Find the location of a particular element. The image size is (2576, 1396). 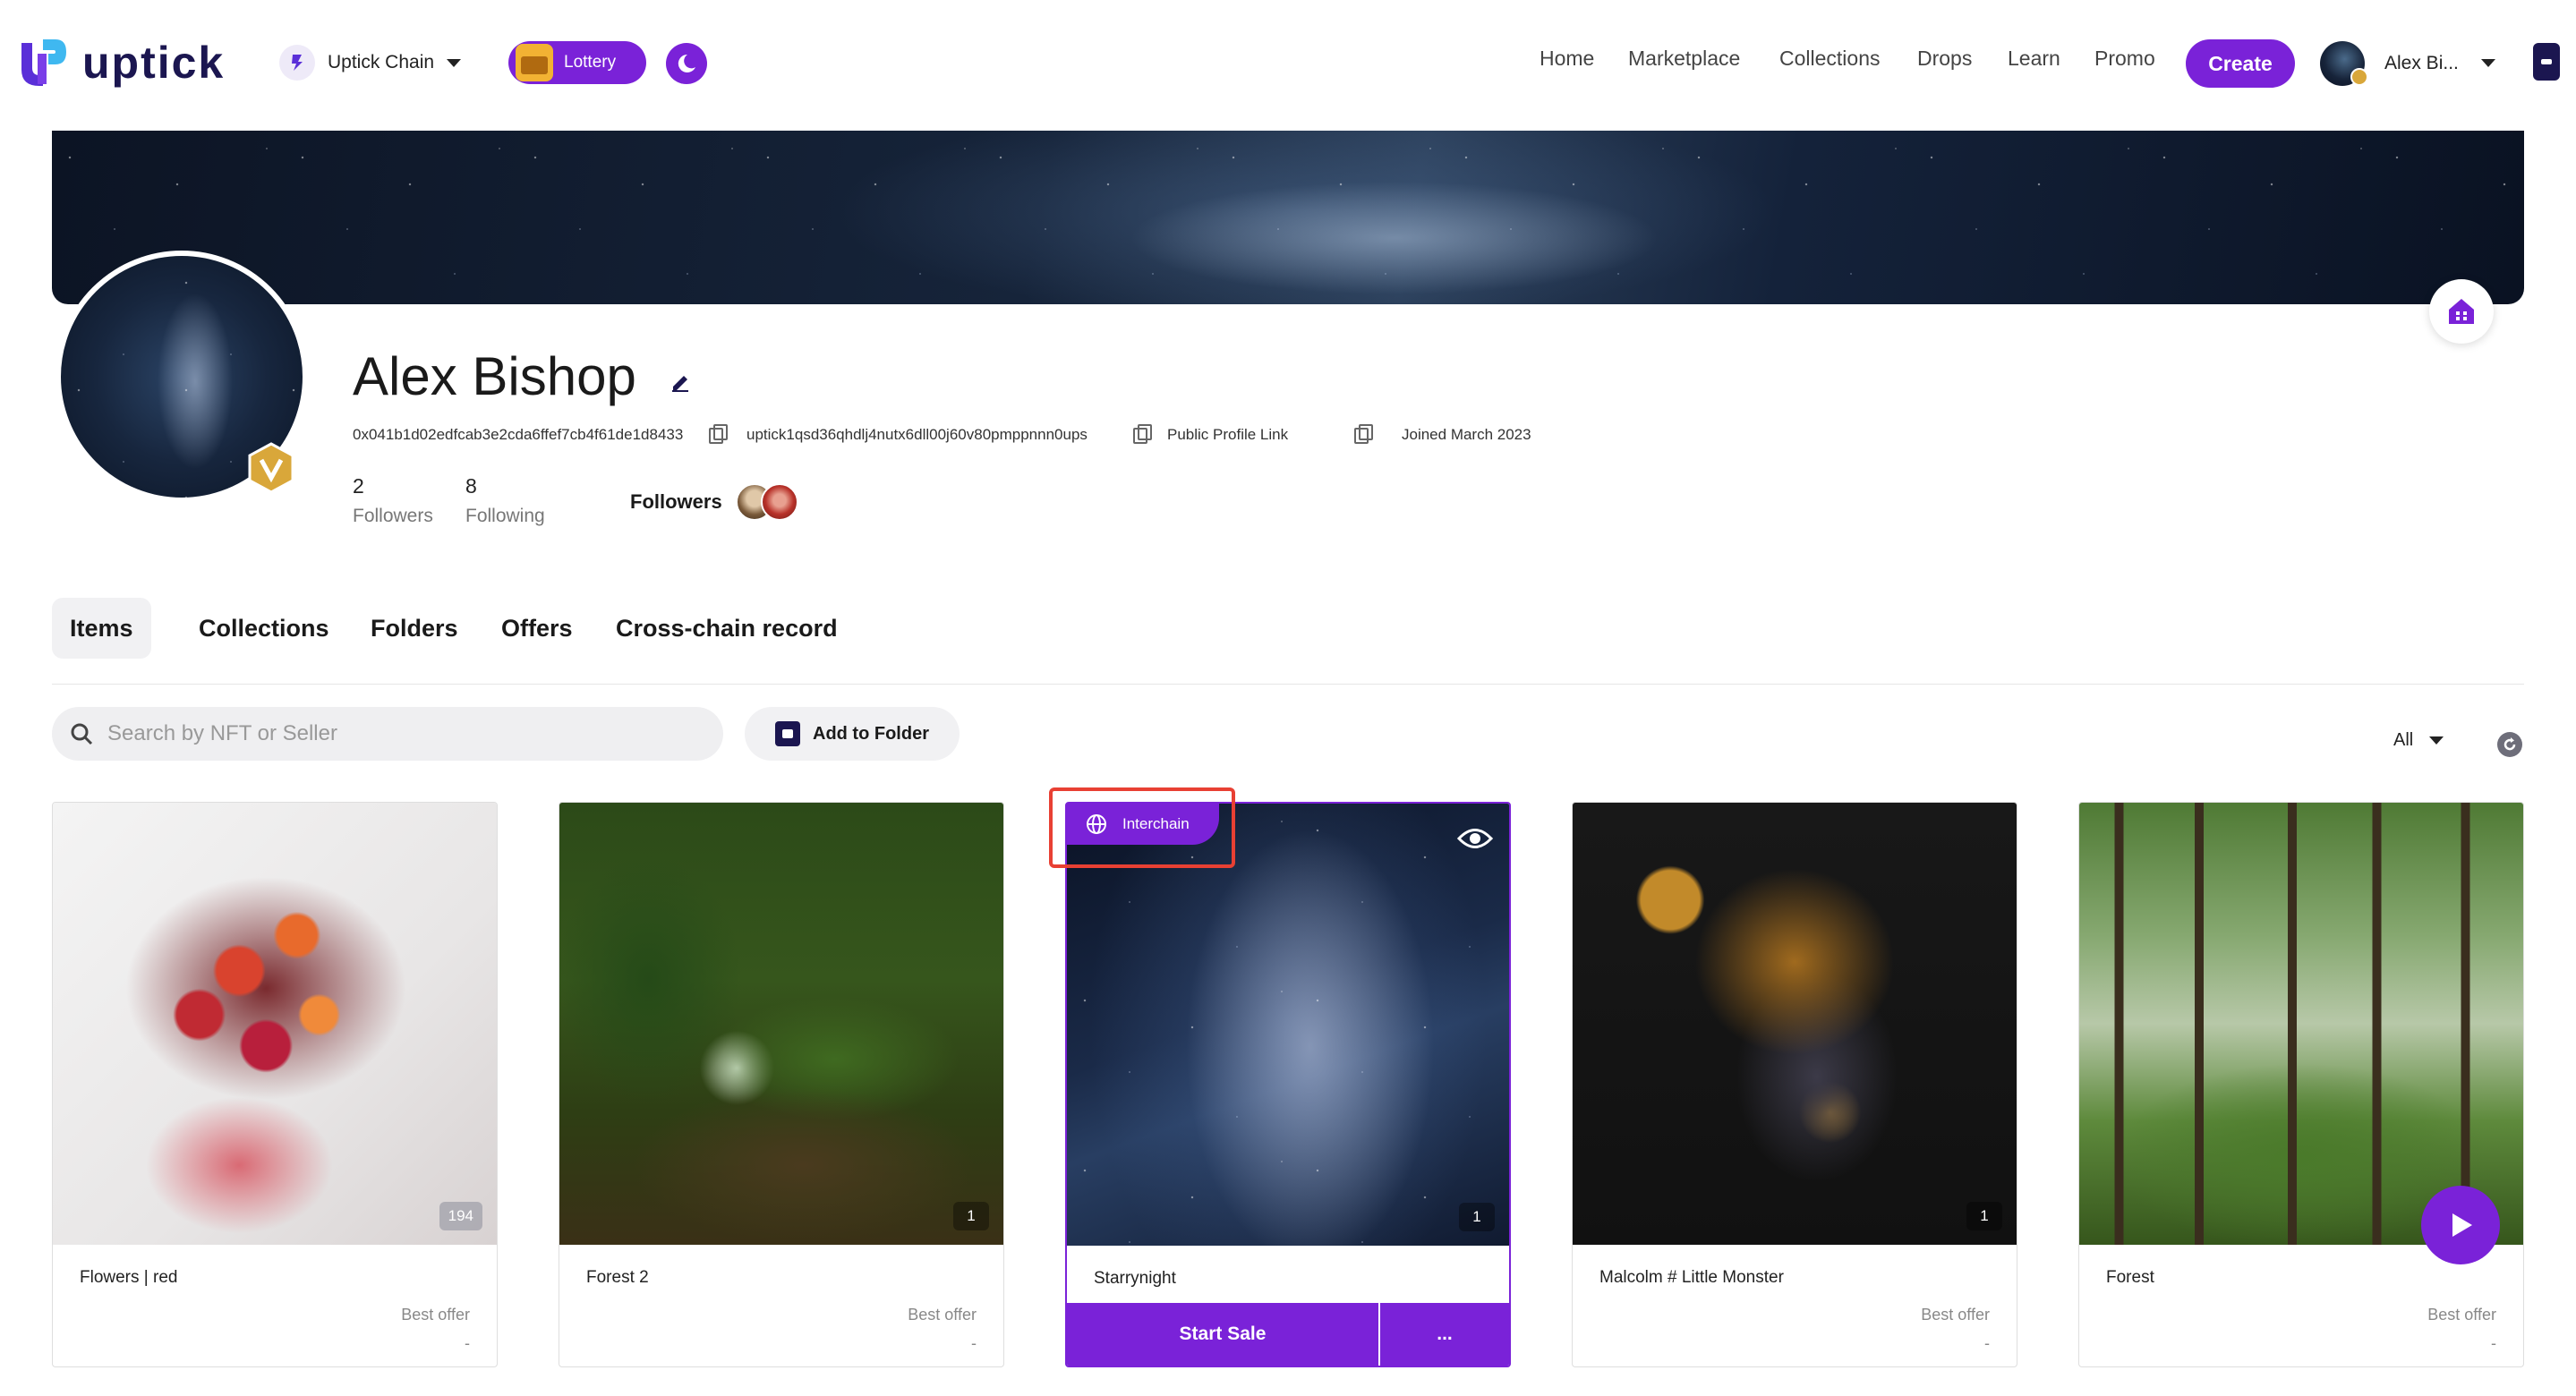

public-profile-link-label: Public Profile Link is located at coordinates (1228, 434).